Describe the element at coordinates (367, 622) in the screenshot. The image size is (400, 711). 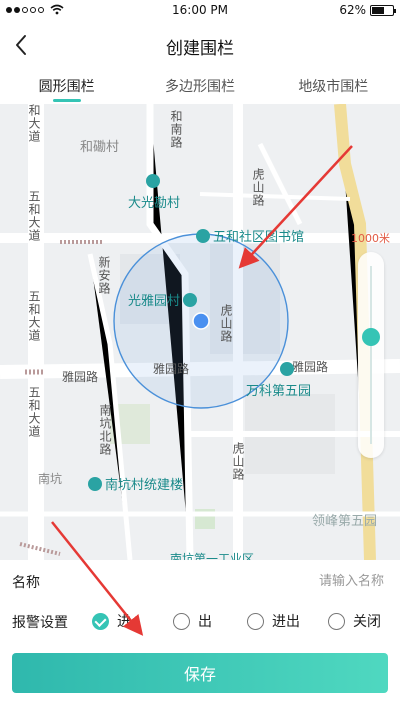
I see `radio-label: 关闭` at that location.